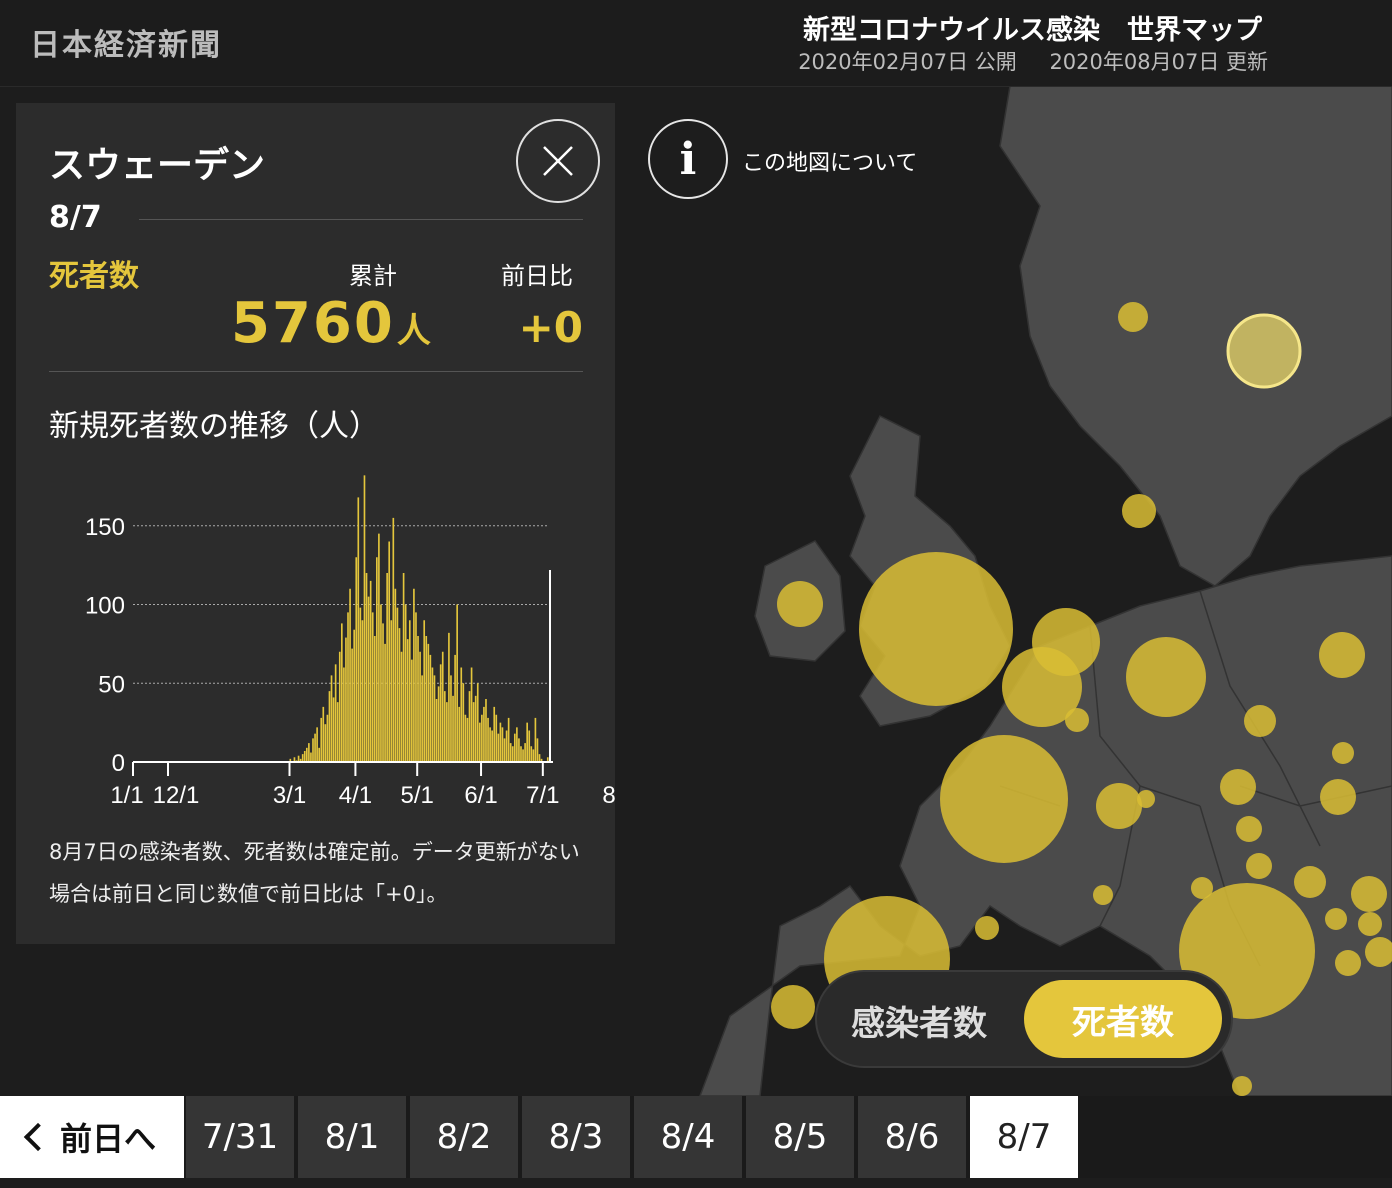 The height and width of the screenshot is (1188, 1392). What do you see at coordinates (1238, 787) in the screenshot?
I see `bubble-austria` at bounding box center [1238, 787].